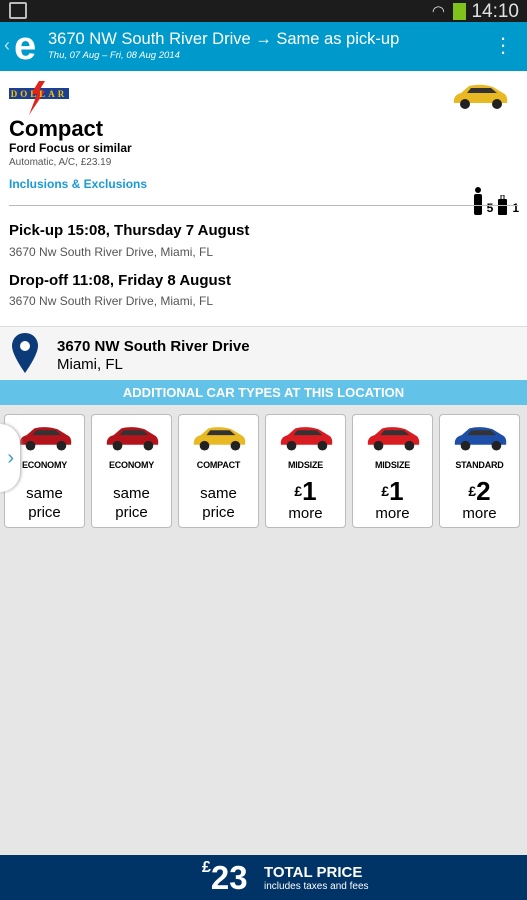 The height and width of the screenshot is (900, 527). Describe the element at coordinates (120, 280) in the screenshot. I see `dropoff-time: Drop-off 11:08, Friday 8 August` at that location.